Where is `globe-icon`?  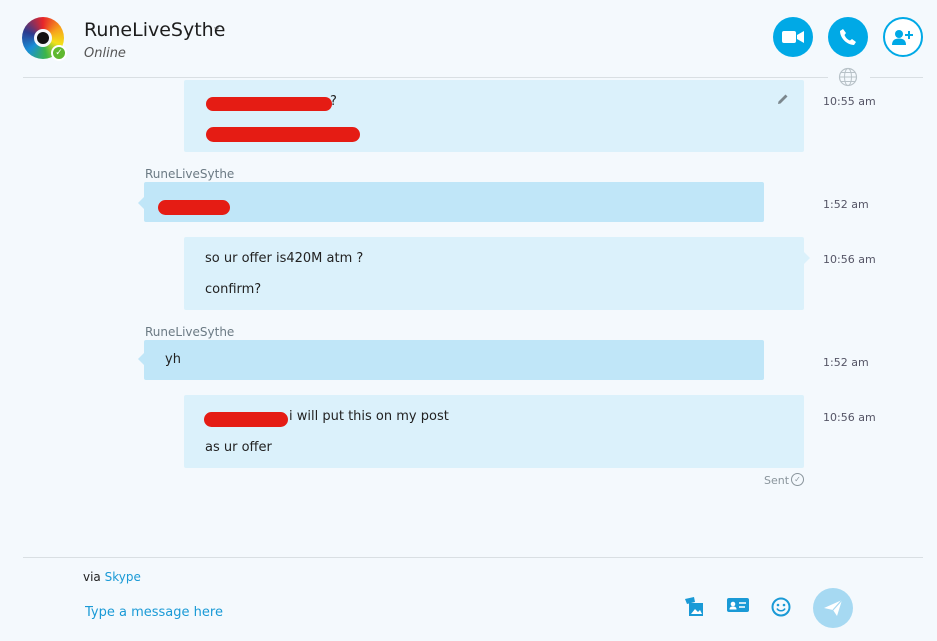 globe-icon is located at coordinates (848, 77).